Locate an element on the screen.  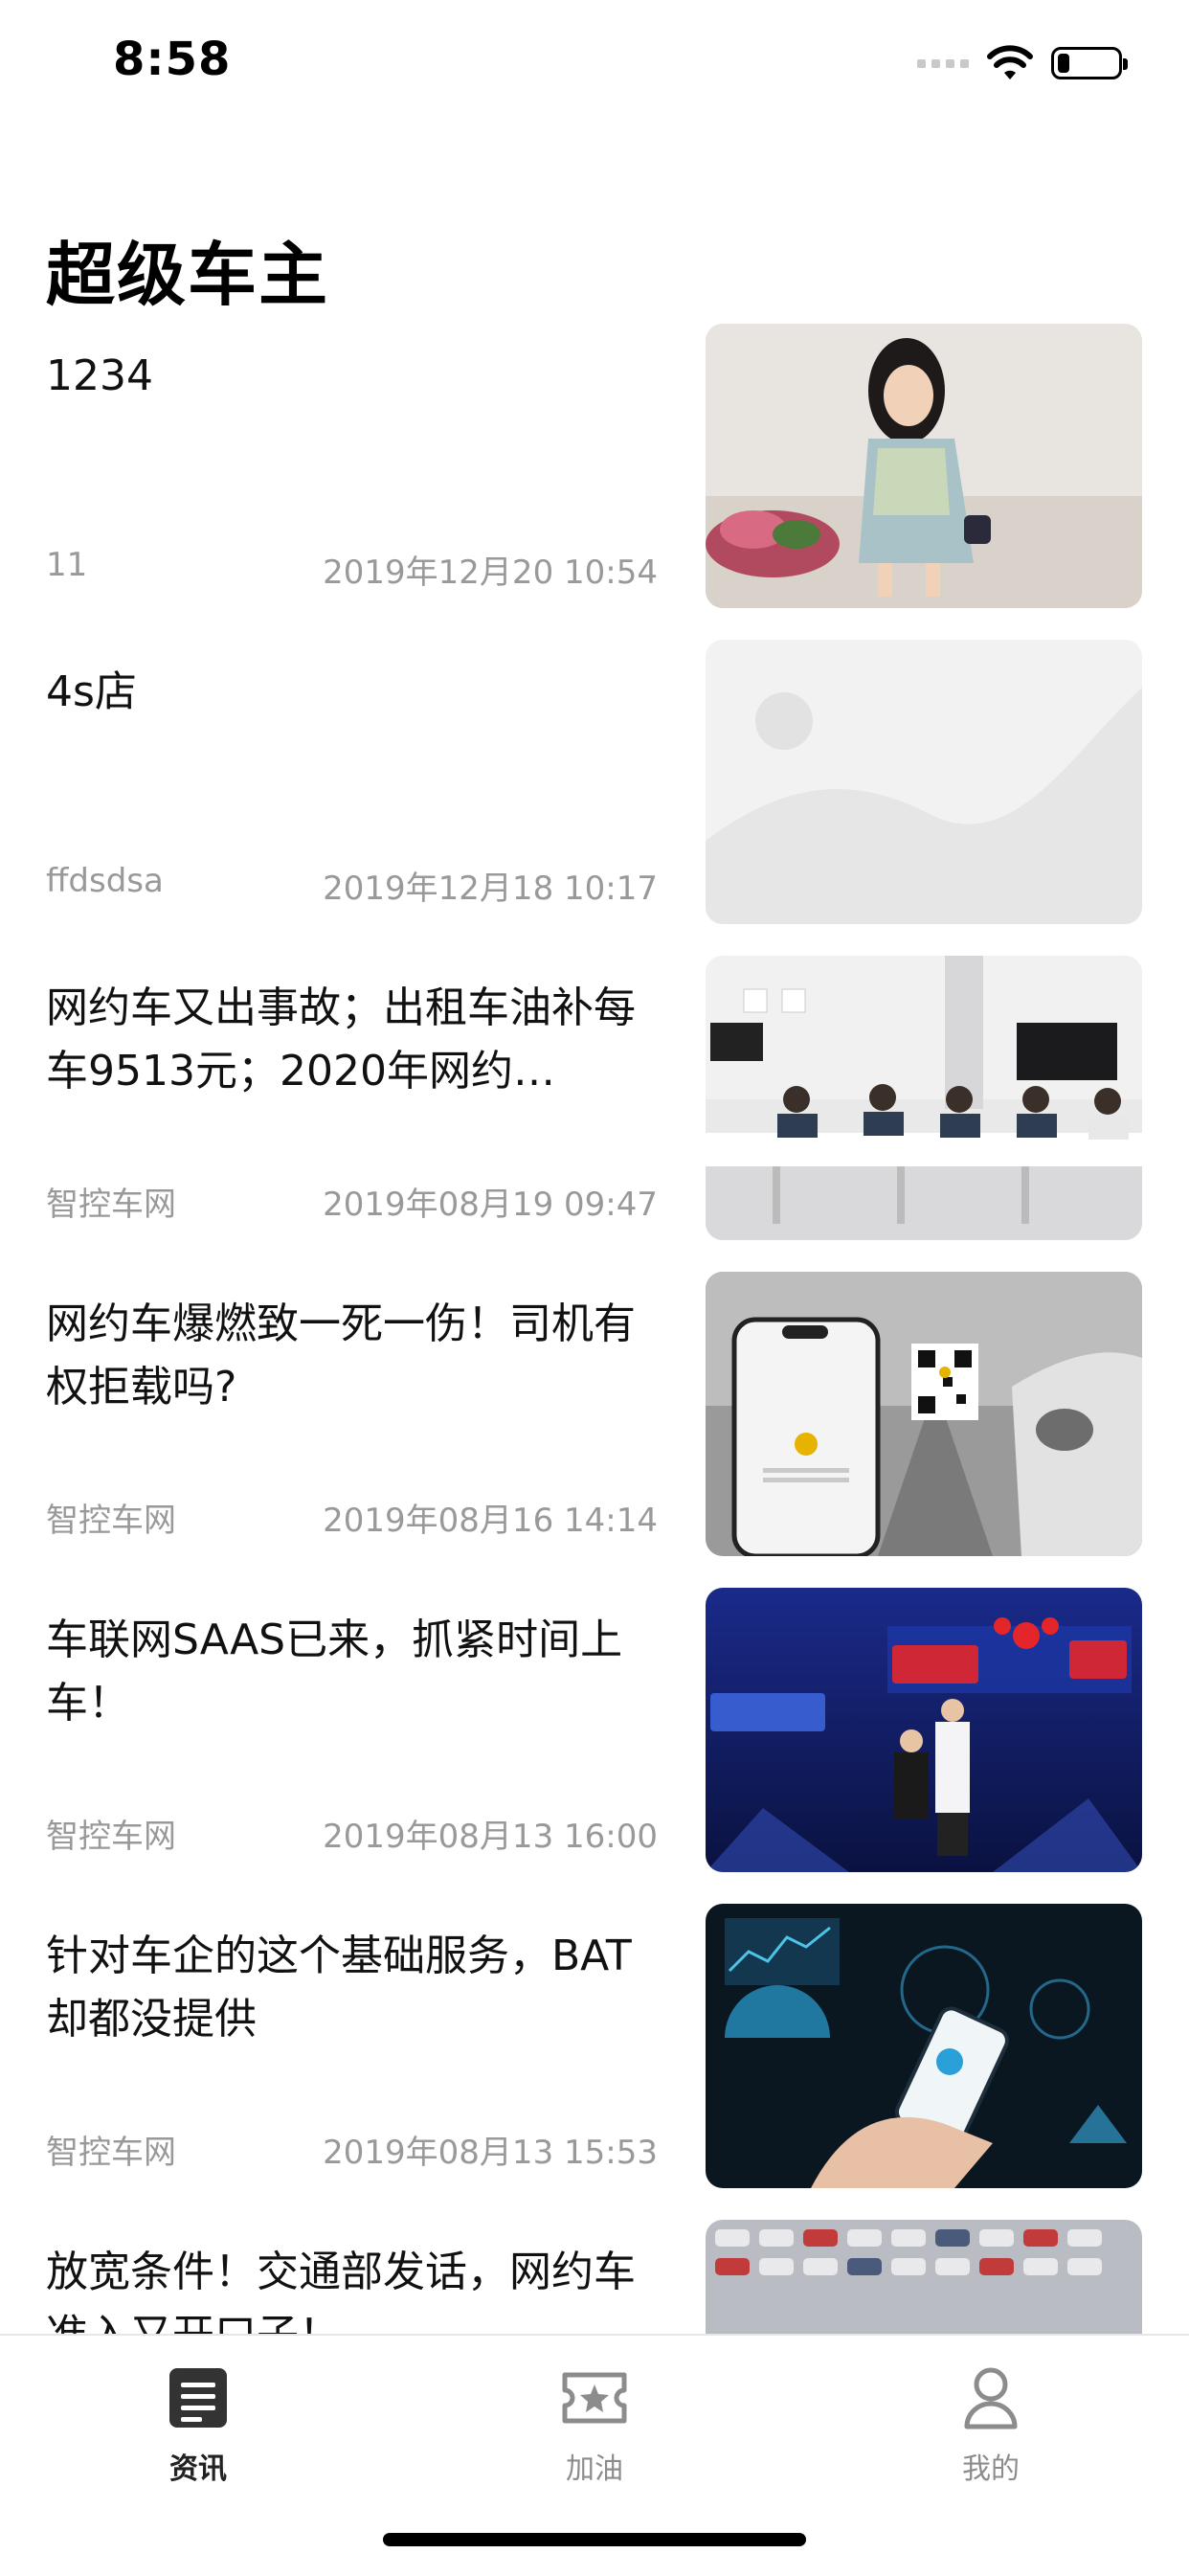
news-title: 放宽条件！交通部发话，网约车准入又开口子！ is located at coordinates (341, 2291).